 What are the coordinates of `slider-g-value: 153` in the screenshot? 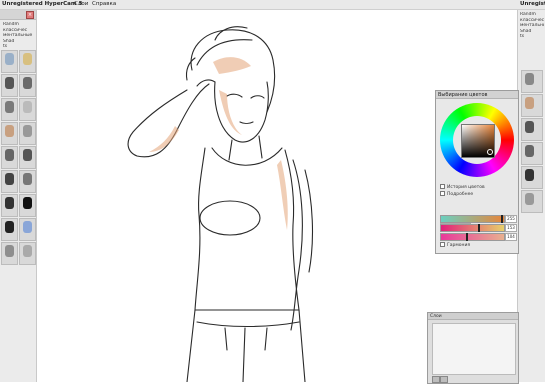 It's located at (511, 228).